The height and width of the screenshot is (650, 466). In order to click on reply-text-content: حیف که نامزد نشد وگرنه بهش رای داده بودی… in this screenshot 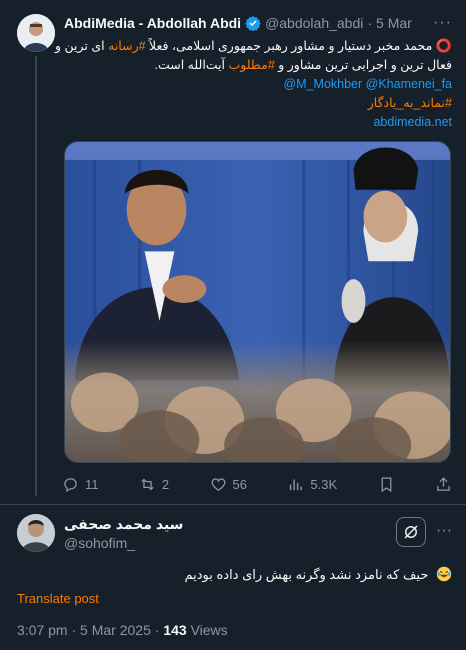, I will do `click(306, 574)`.